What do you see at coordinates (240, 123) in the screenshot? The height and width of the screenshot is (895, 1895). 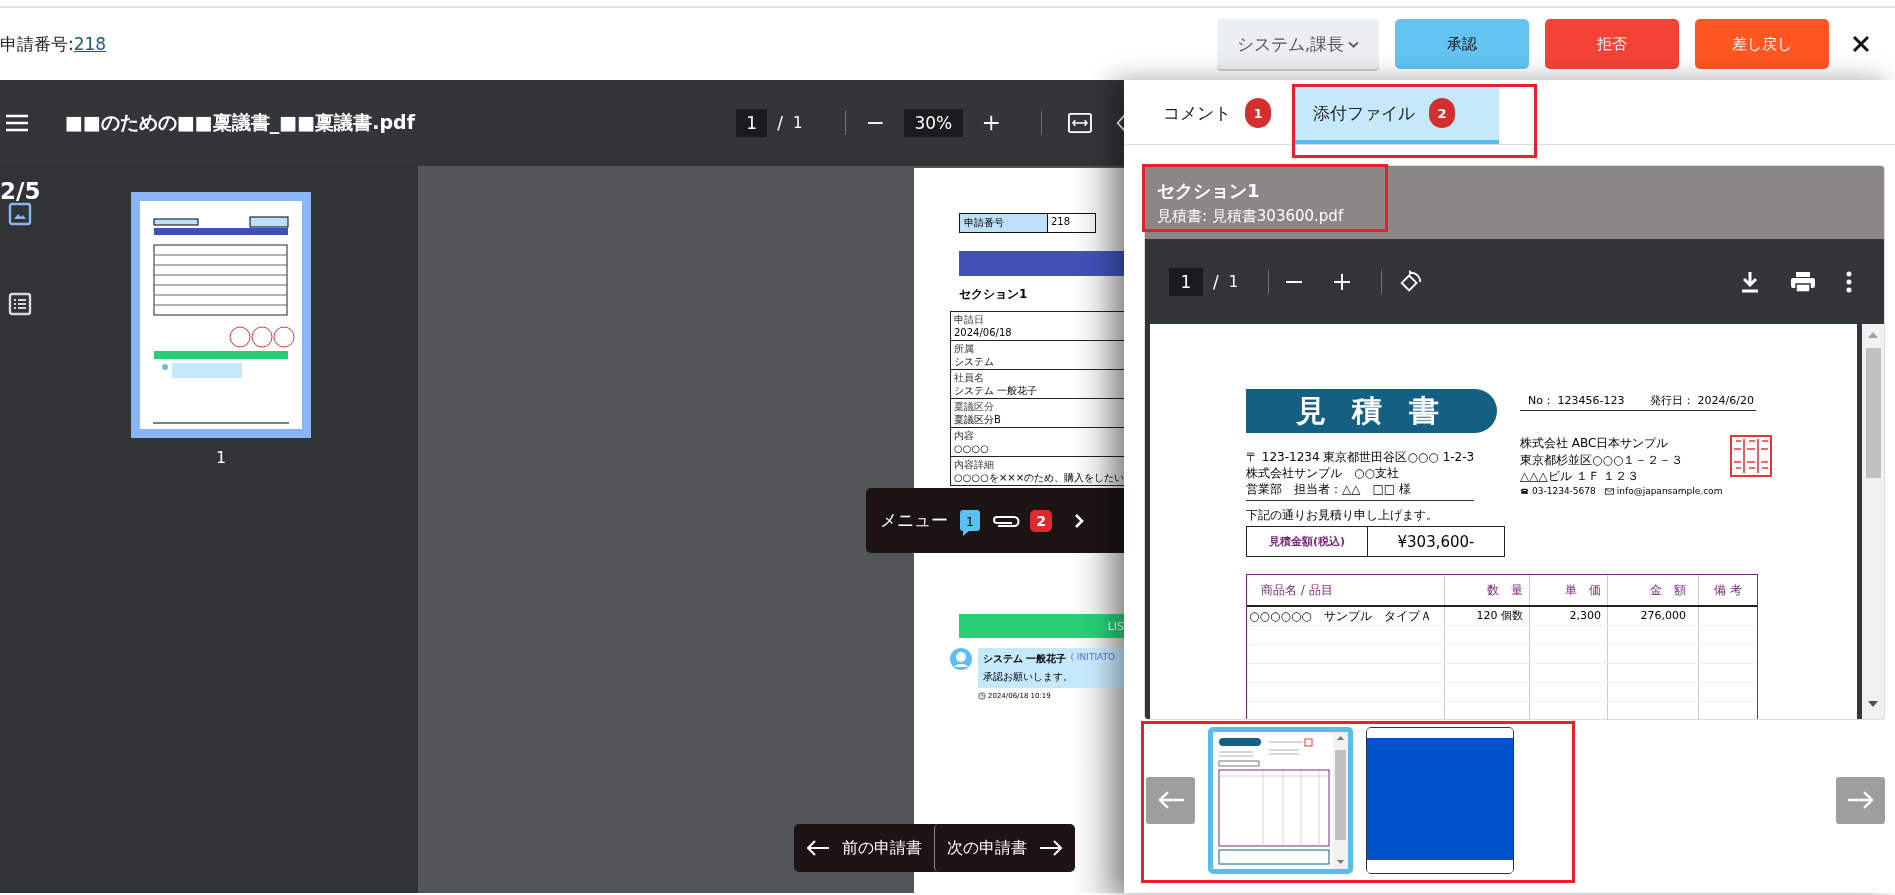 I see `file-name: ■■のための■■稟議書_■■稟議書.pdf` at bounding box center [240, 123].